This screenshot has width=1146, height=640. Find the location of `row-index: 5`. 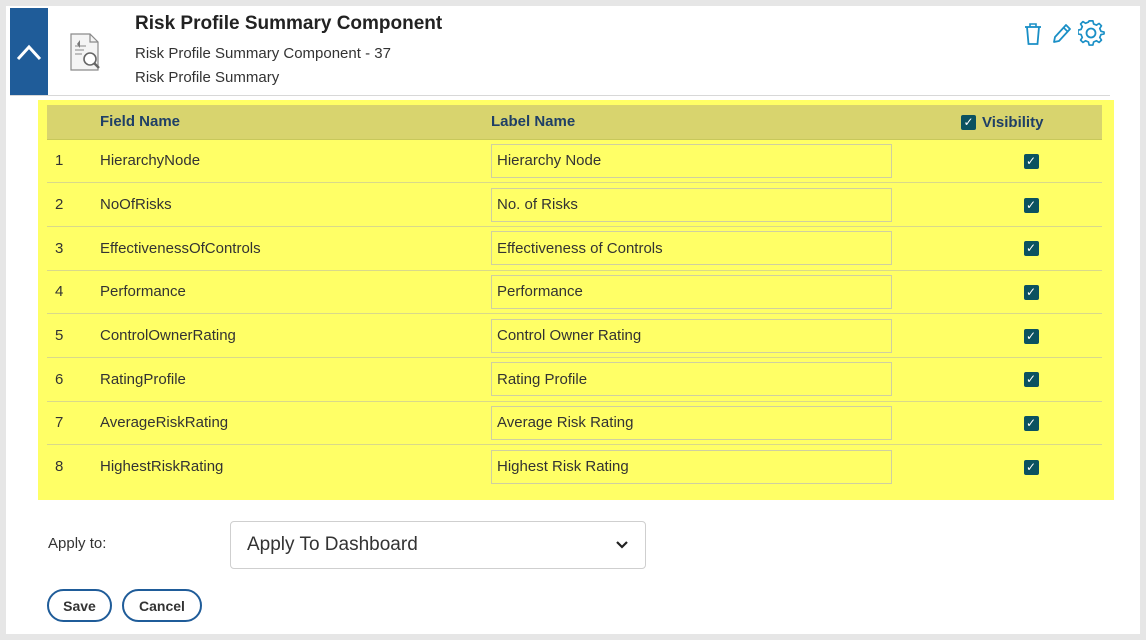

row-index: 5 is located at coordinates (73, 335).